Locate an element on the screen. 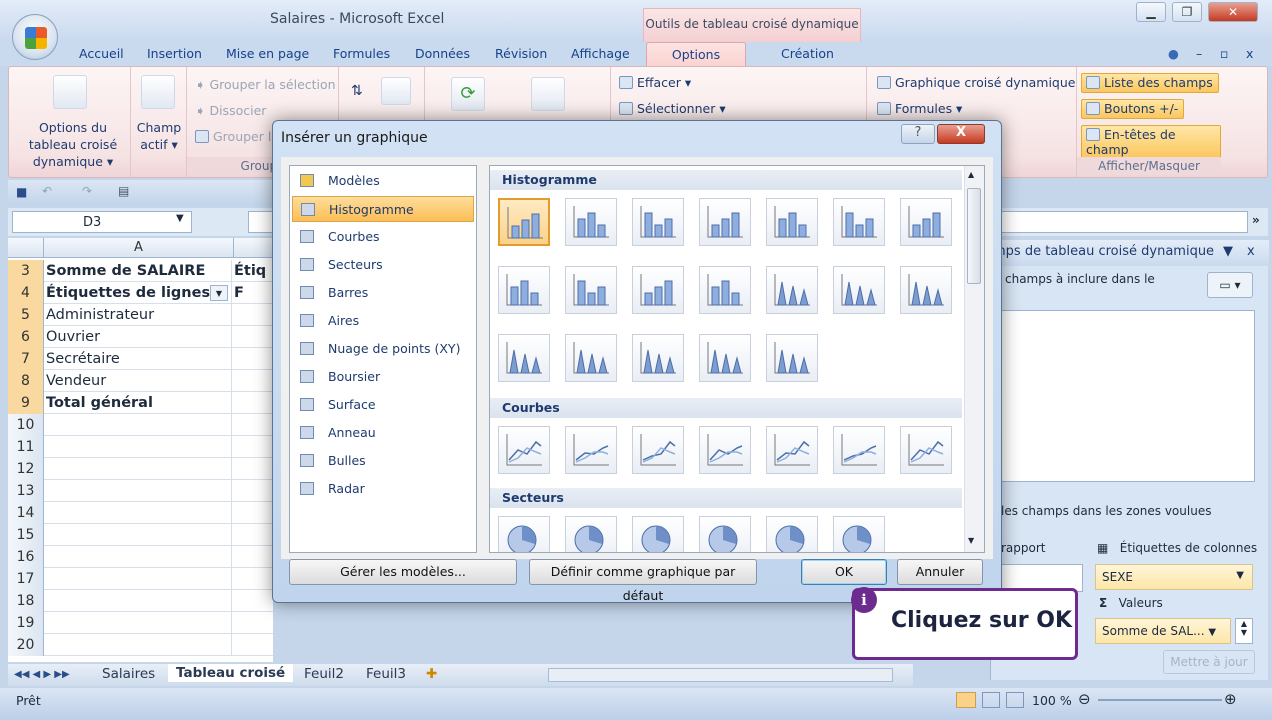  champ-actif-button: Champ actif ▾ is located at coordinates (159, 136).